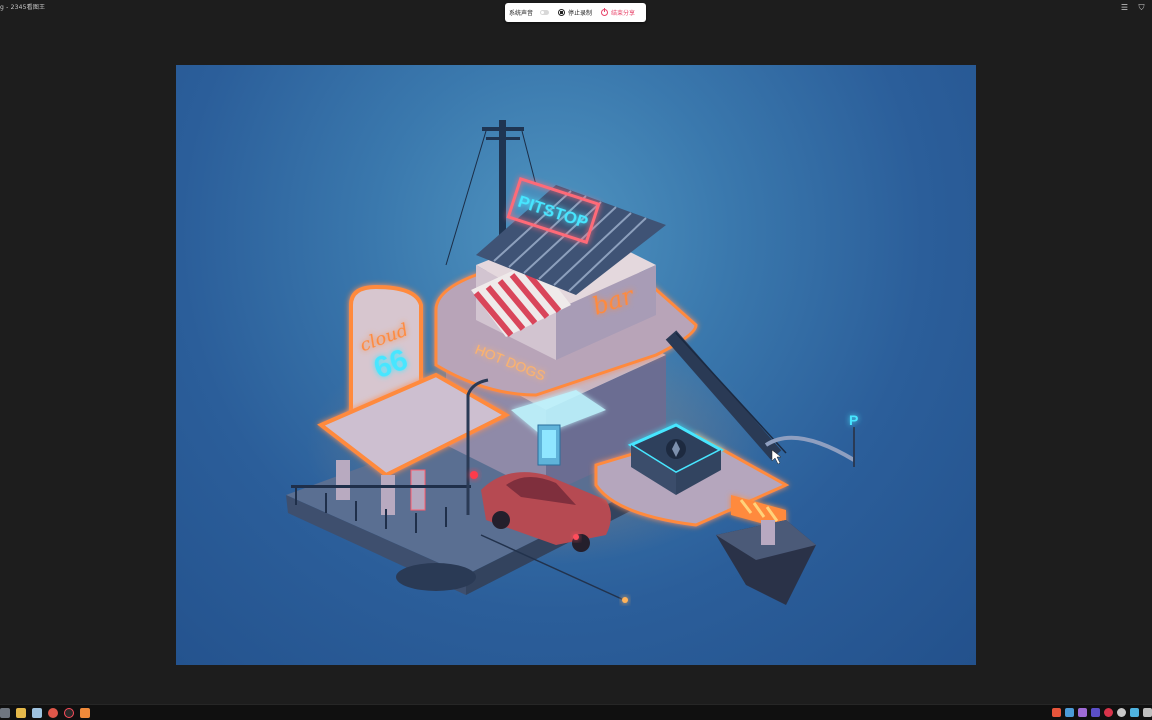  I want to click on system-sound-toggle: 系统声音, so click(529, 12).